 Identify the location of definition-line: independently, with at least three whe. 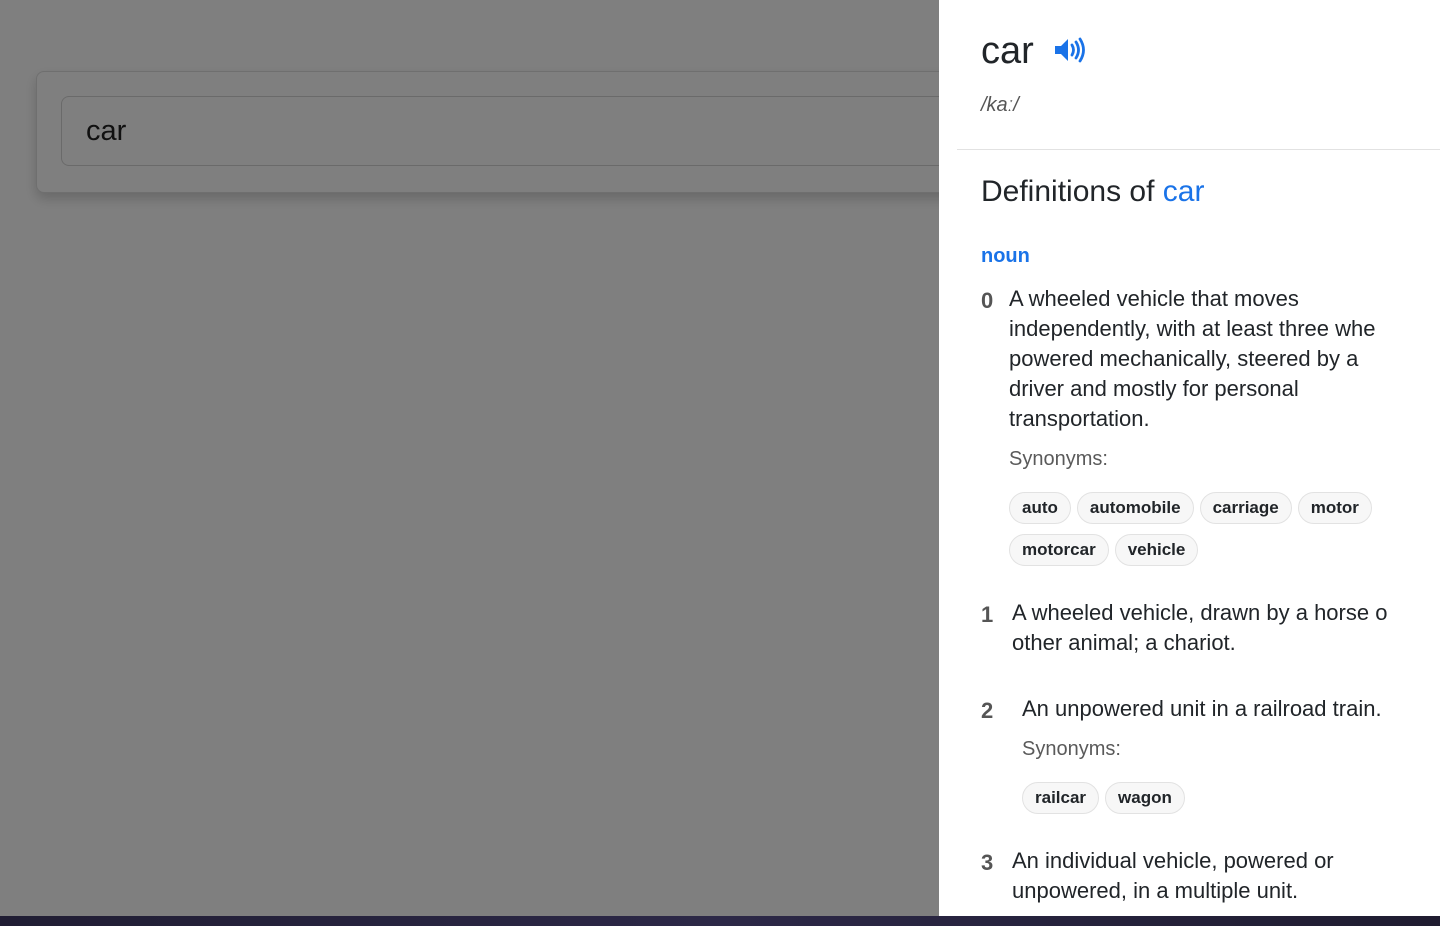
(1192, 328).